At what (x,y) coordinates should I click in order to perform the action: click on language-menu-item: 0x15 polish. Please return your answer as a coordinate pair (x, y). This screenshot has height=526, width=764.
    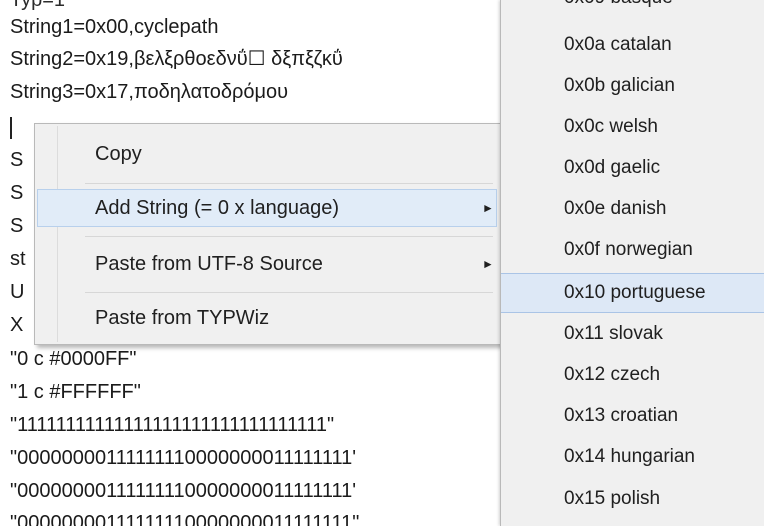
    Looking at the image, I should click on (632, 499).